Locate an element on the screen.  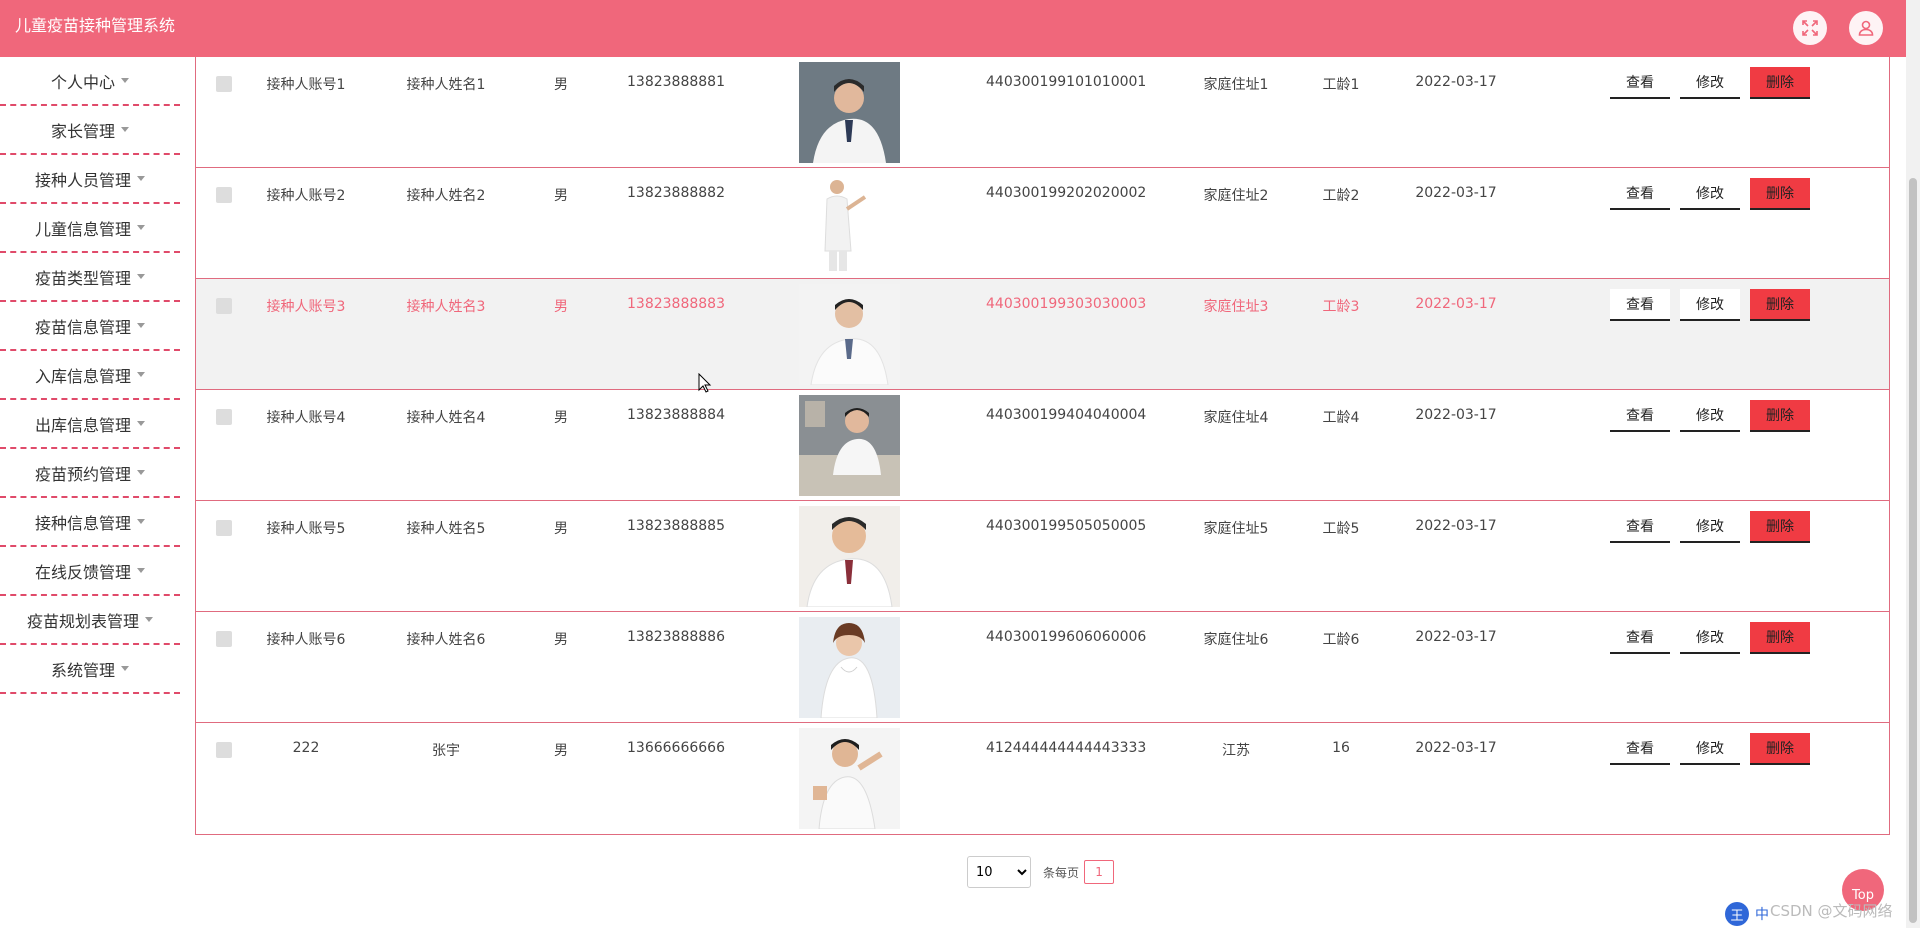
sidebar-item-vaccine-plan-management: 疫苗规划表管理 is located at coordinates (90, 620).